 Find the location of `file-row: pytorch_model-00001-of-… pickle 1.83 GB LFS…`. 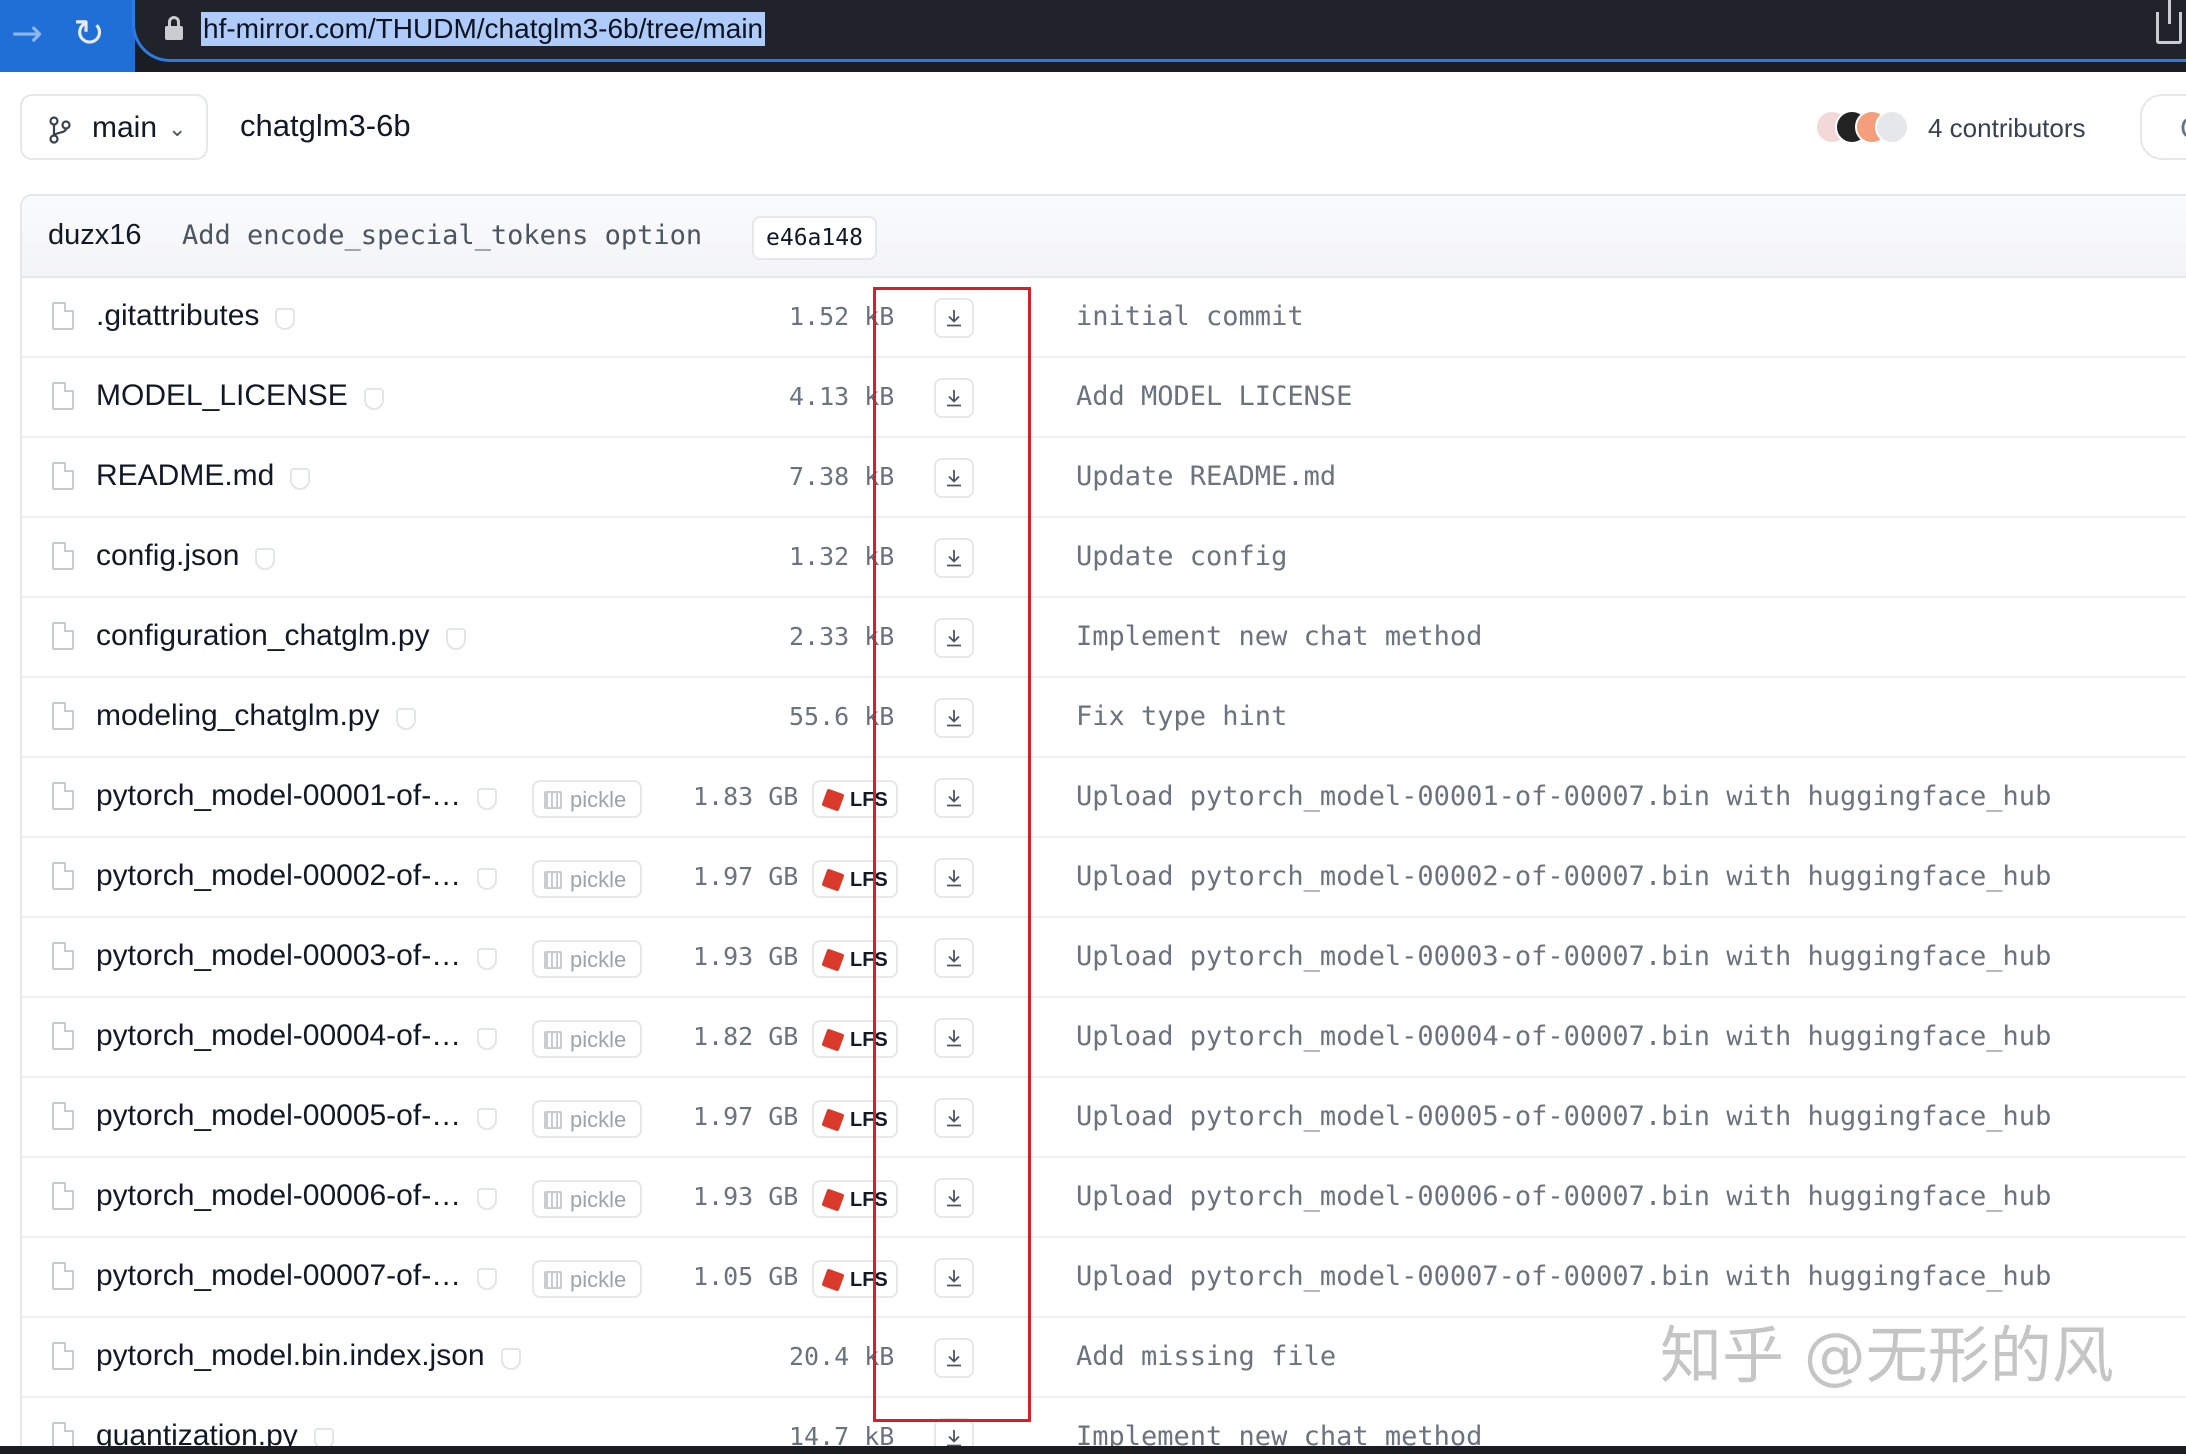

file-row: pytorch_model-00001-of-… pickle 1.83 GB LFS… is located at coordinates (1104, 798).